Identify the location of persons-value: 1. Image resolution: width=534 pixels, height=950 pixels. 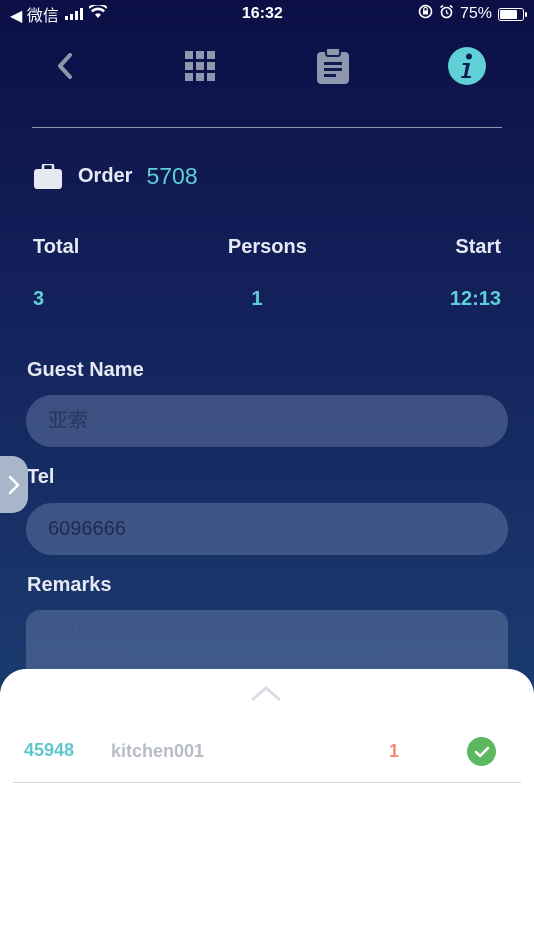
(257, 299).